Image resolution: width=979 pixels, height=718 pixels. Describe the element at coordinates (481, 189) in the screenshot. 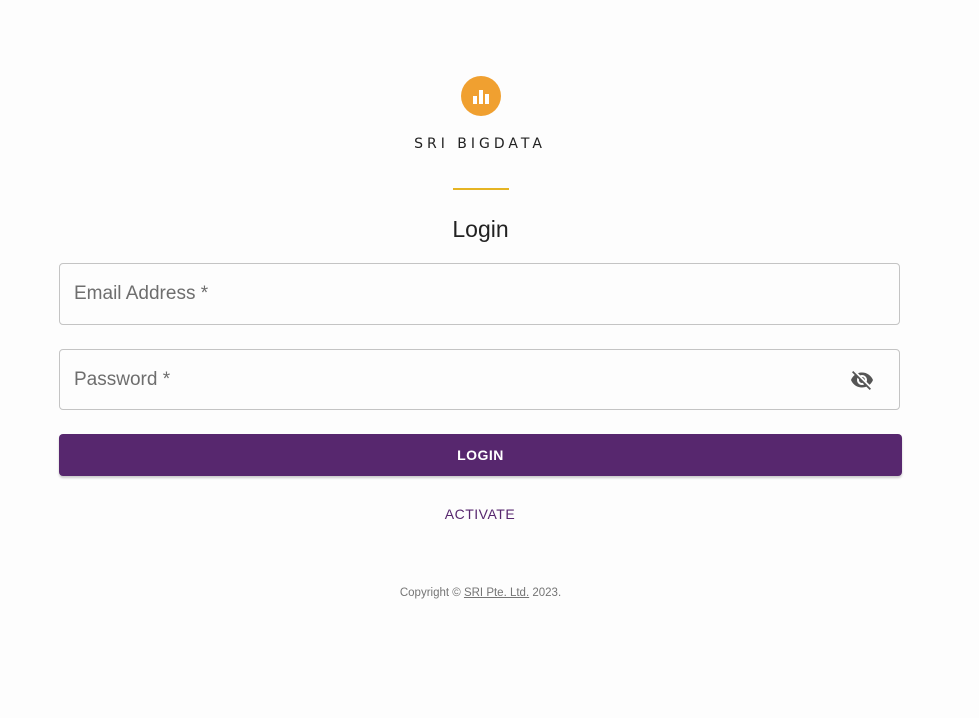

I see `title-divider` at that location.